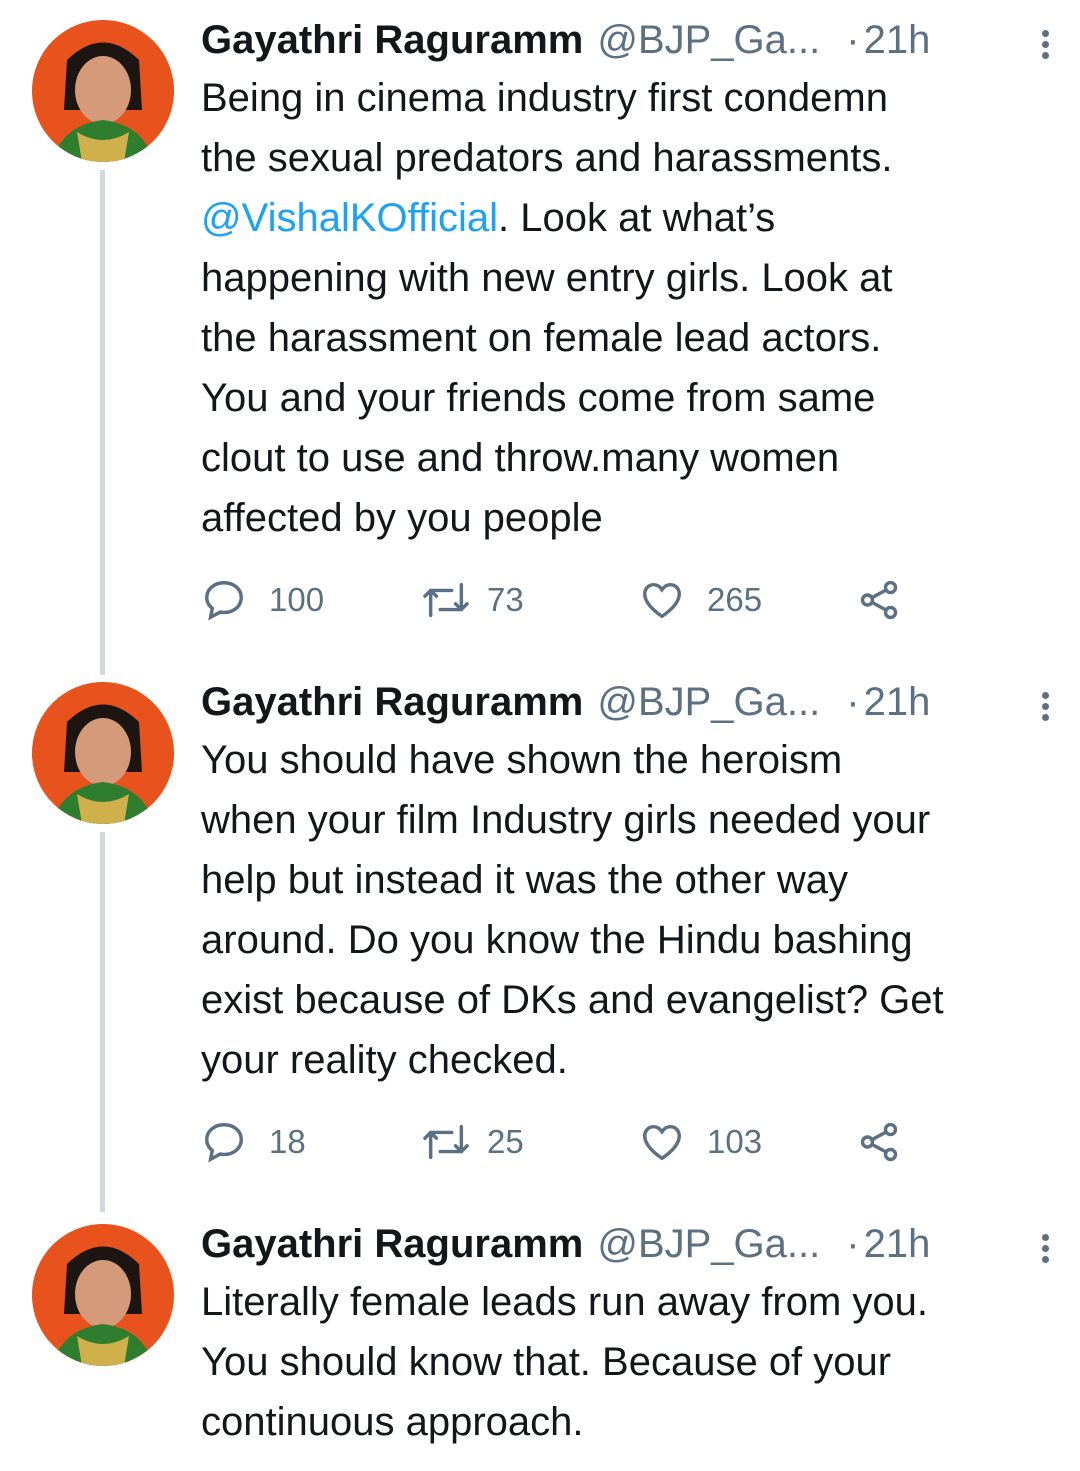 This screenshot has width=1080, height=1471. Describe the element at coordinates (262, 600) in the screenshot. I see `reply-button: 100` at that location.